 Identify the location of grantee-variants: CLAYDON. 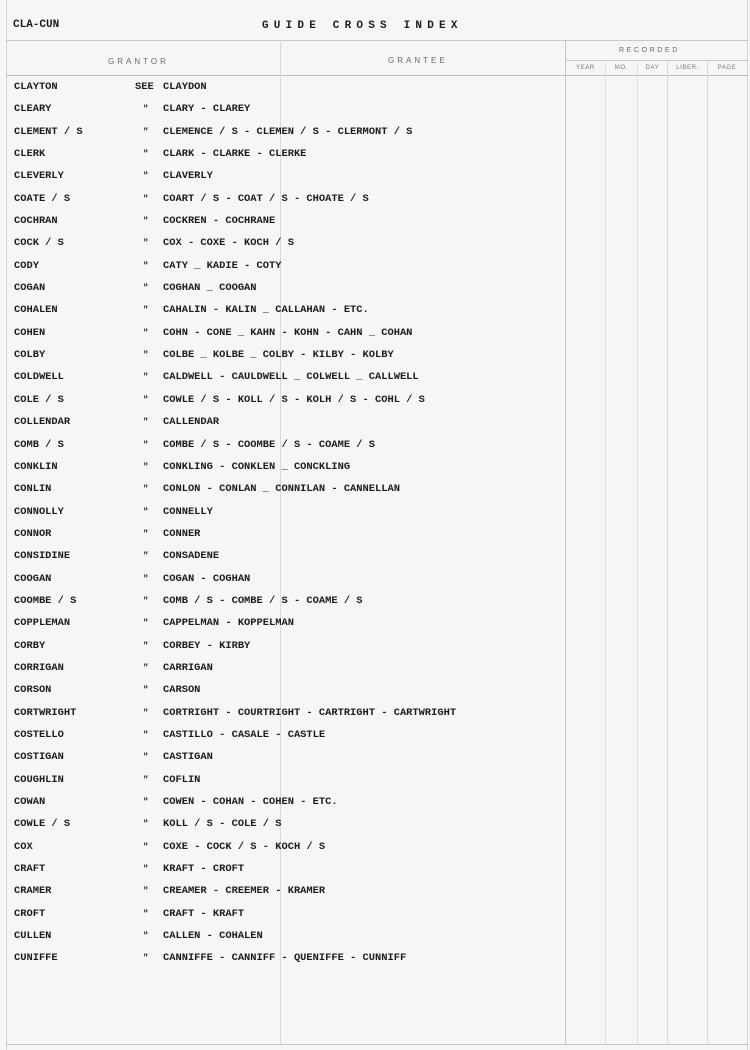
(185, 87).